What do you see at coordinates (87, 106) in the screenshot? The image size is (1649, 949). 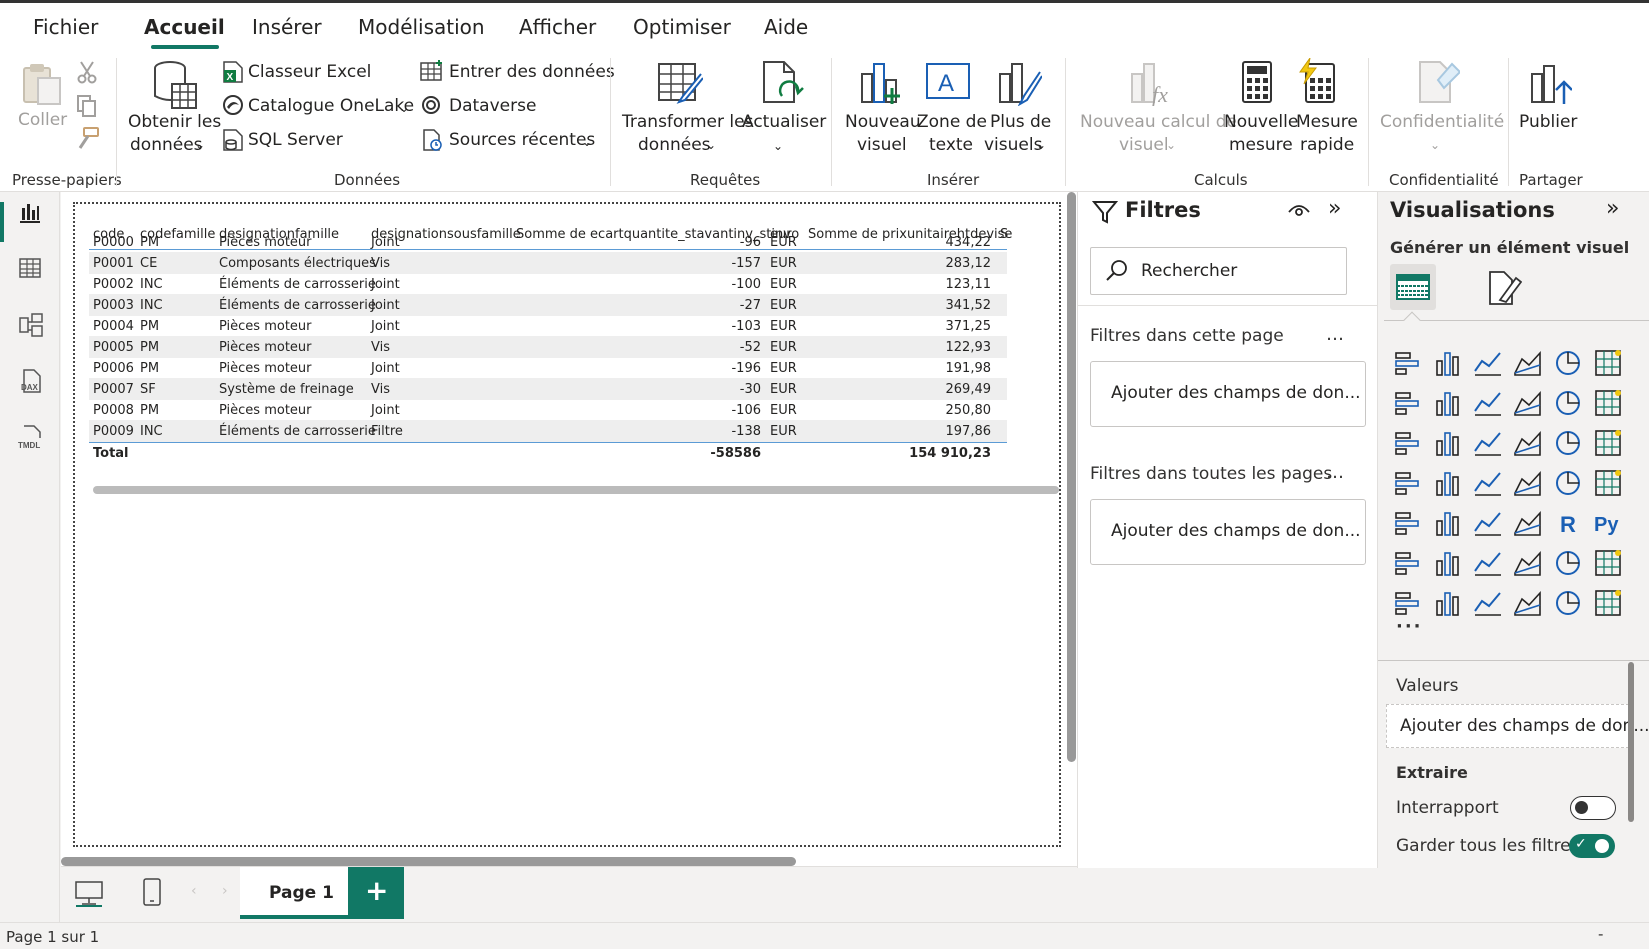 I see `copy-icon` at bounding box center [87, 106].